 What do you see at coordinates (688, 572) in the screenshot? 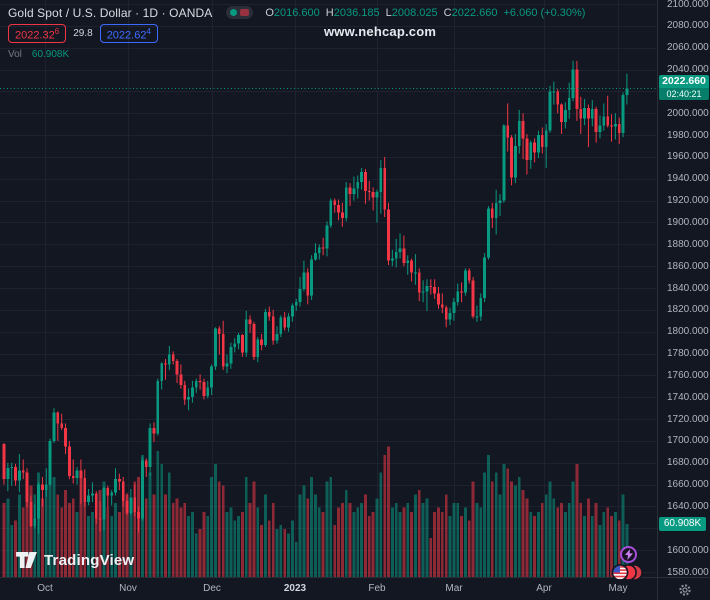
I see `price-tick-label: 1580.000` at bounding box center [688, 572].